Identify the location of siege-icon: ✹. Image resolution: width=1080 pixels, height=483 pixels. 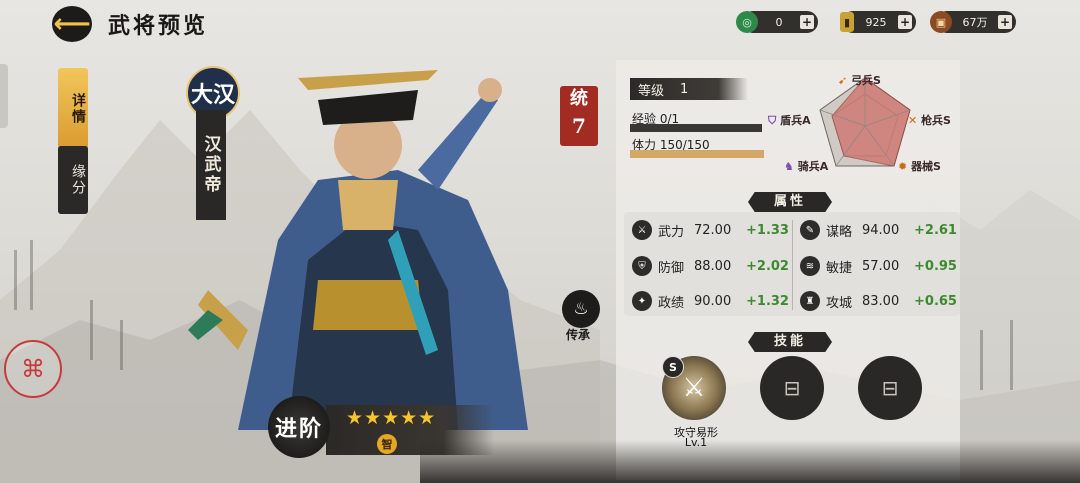
(903, 166).